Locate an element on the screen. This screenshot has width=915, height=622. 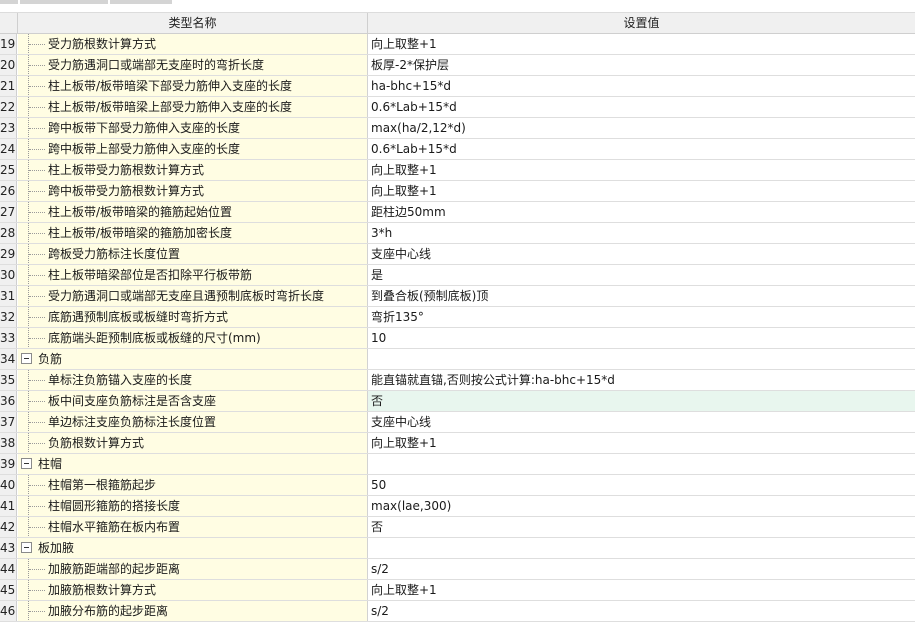
table-row: 31 受力筋遇洞口或端部无支座且遇预制底板时弯折长度 到叠合板(预制底板)顶 is located at coordinates (457, 296).